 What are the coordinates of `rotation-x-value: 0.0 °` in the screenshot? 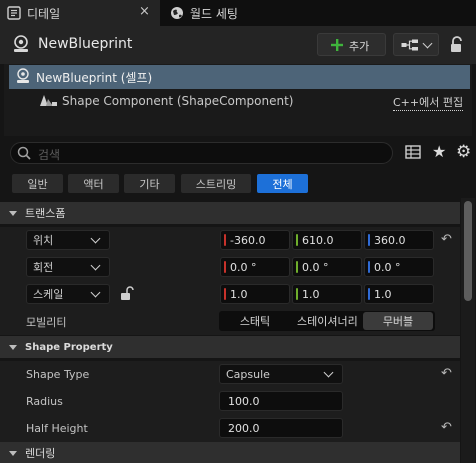 It's located at (243, 267).